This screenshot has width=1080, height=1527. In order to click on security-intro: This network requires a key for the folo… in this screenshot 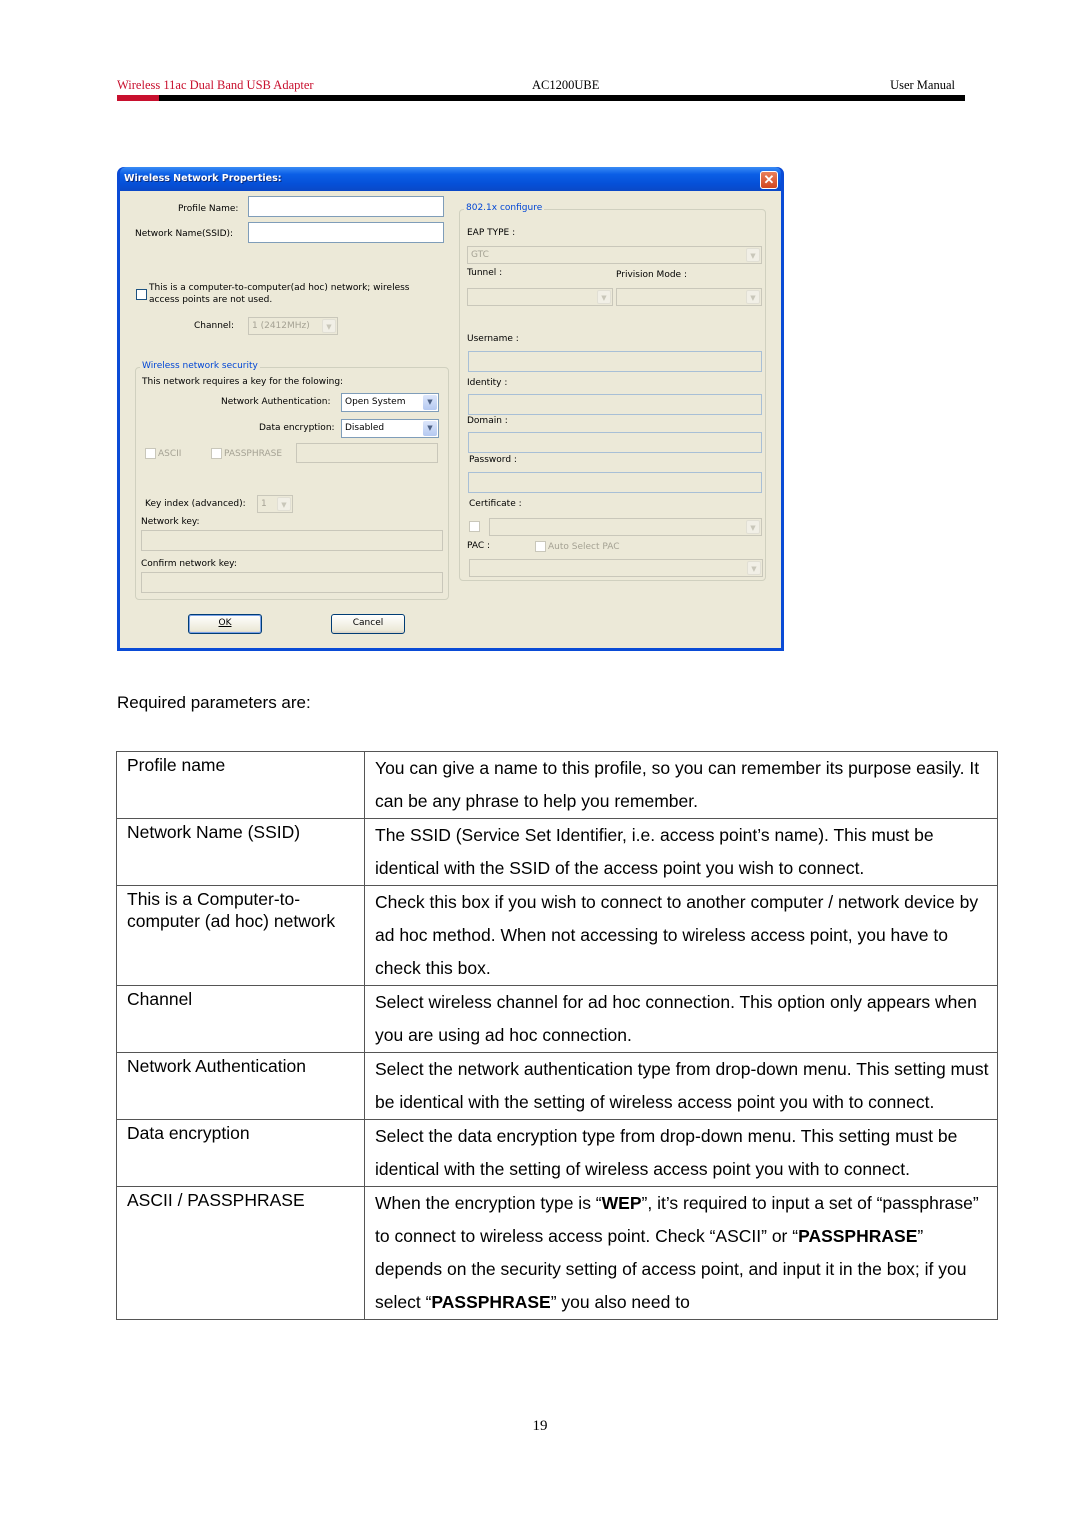, I will do `click(243, 382)`.